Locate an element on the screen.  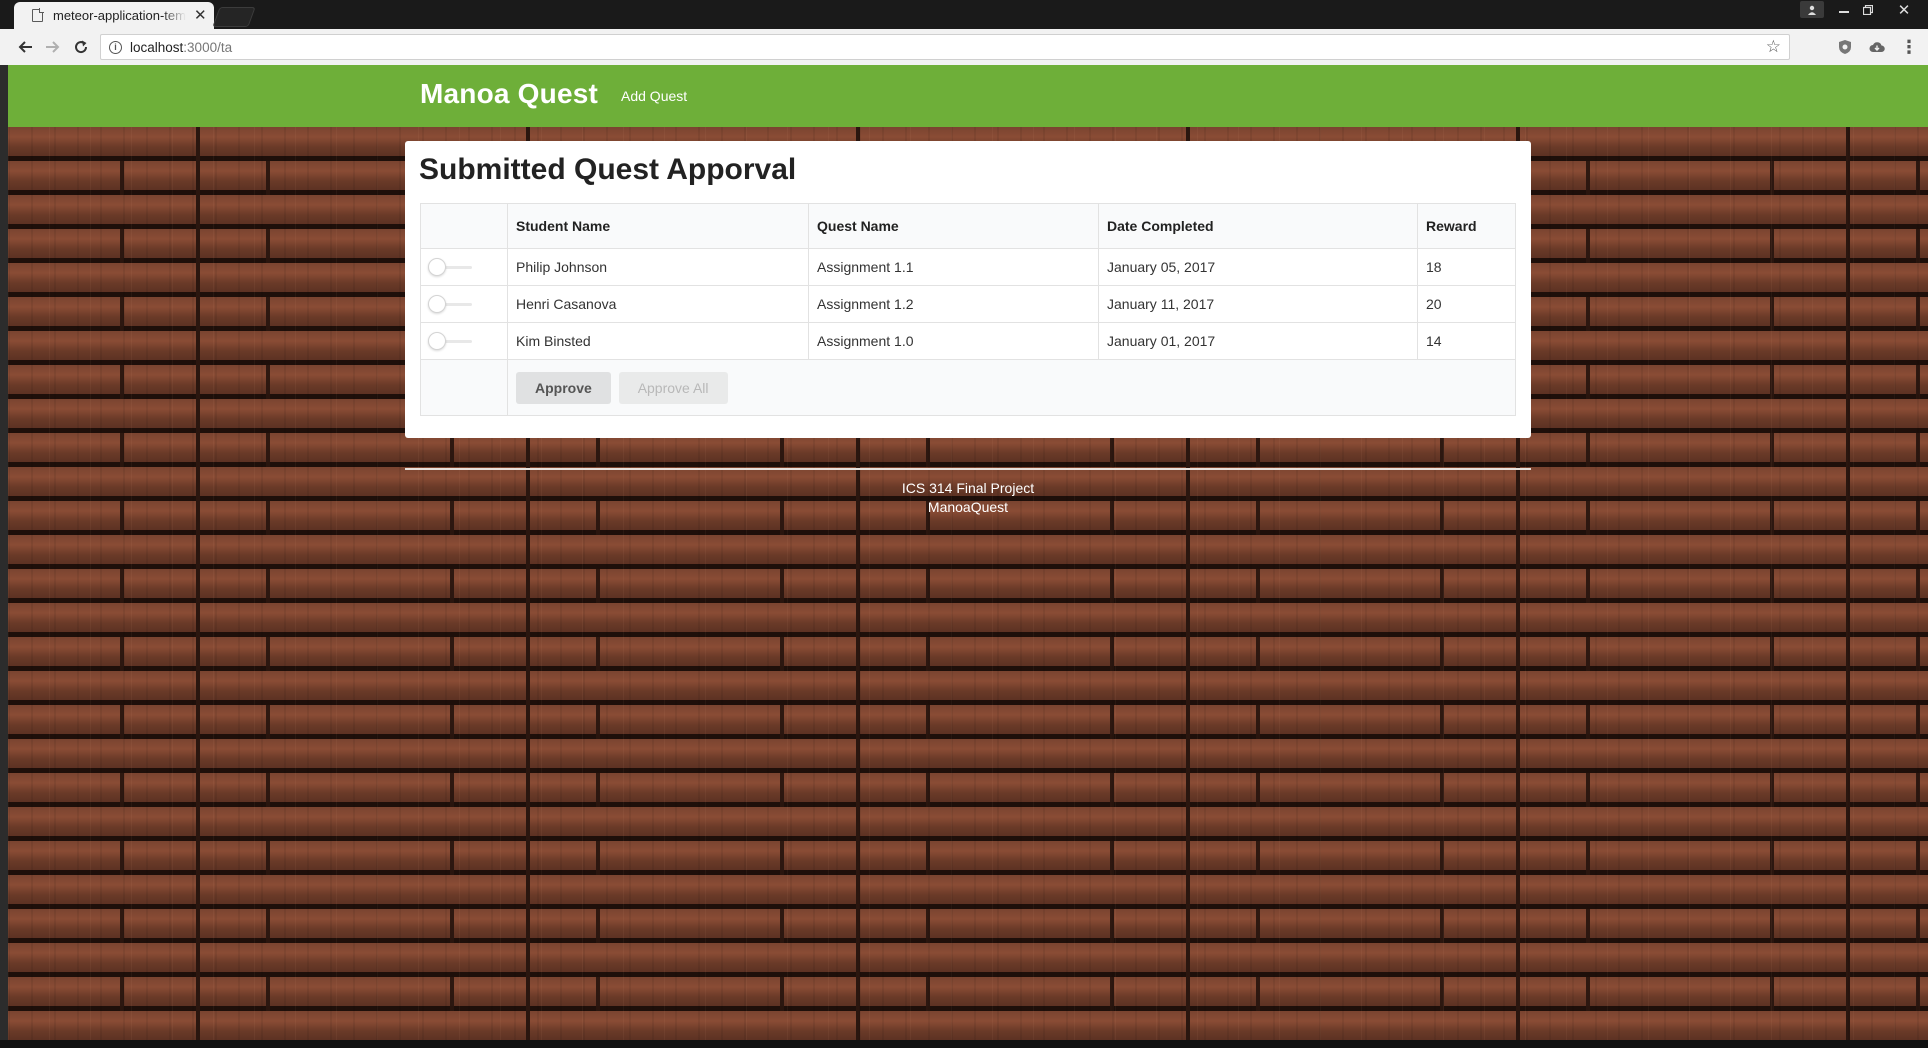
minimize-icon is located at coordinates (1844, 10).